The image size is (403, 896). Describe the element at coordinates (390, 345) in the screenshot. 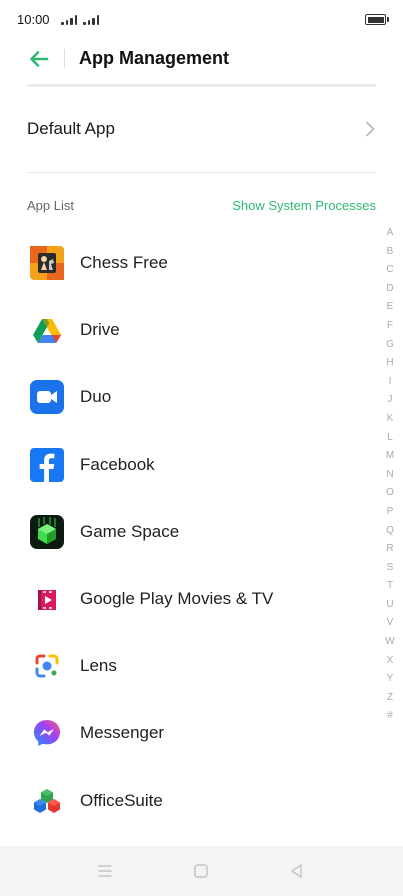

I see `index-letter: G` at that location.